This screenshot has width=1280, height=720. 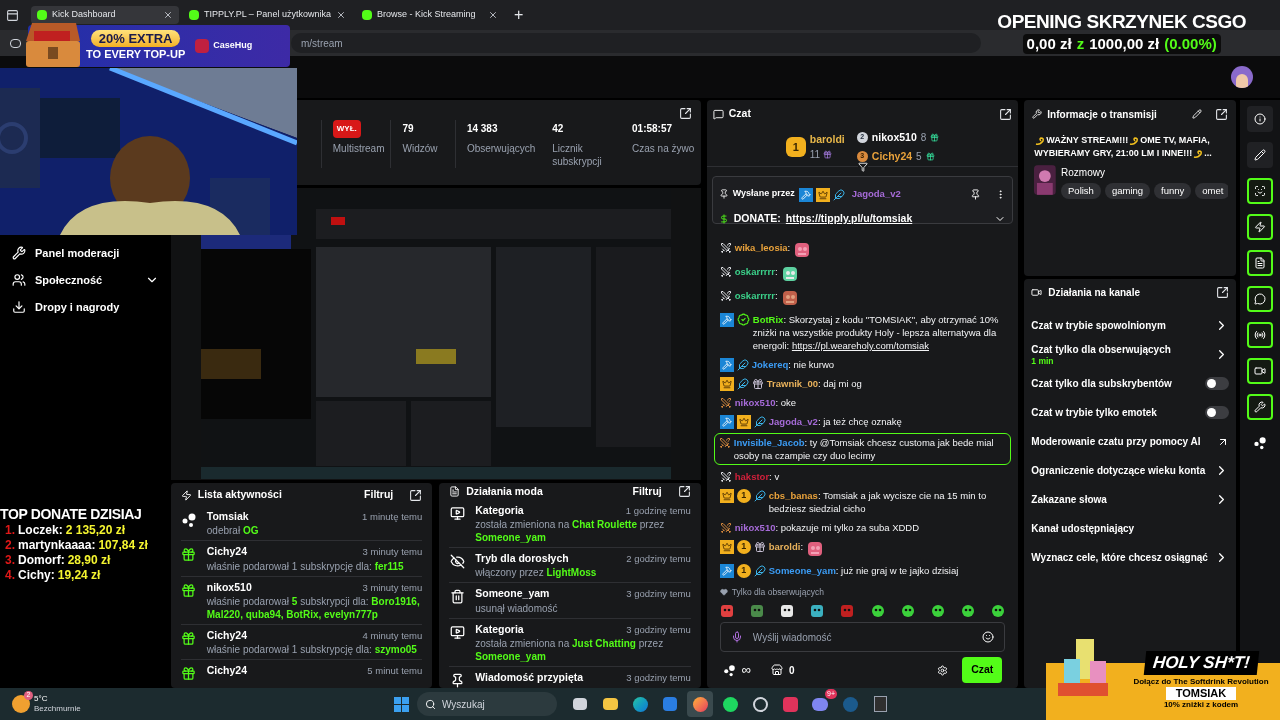 I want to click on unpin-icon, so click(x=976, y=194).